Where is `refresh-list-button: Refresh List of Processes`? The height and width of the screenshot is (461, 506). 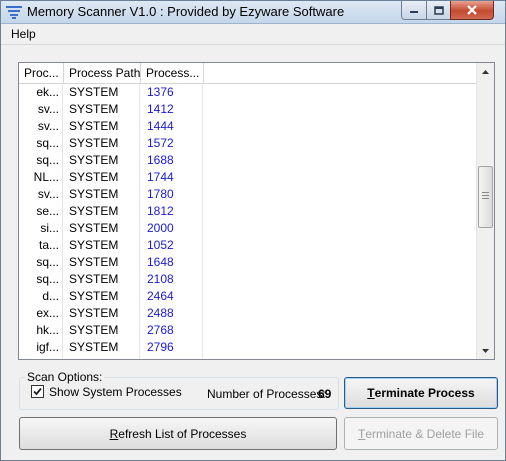
refresh-list-button: Refresh List of Processes is located at coordinates (178, 433).